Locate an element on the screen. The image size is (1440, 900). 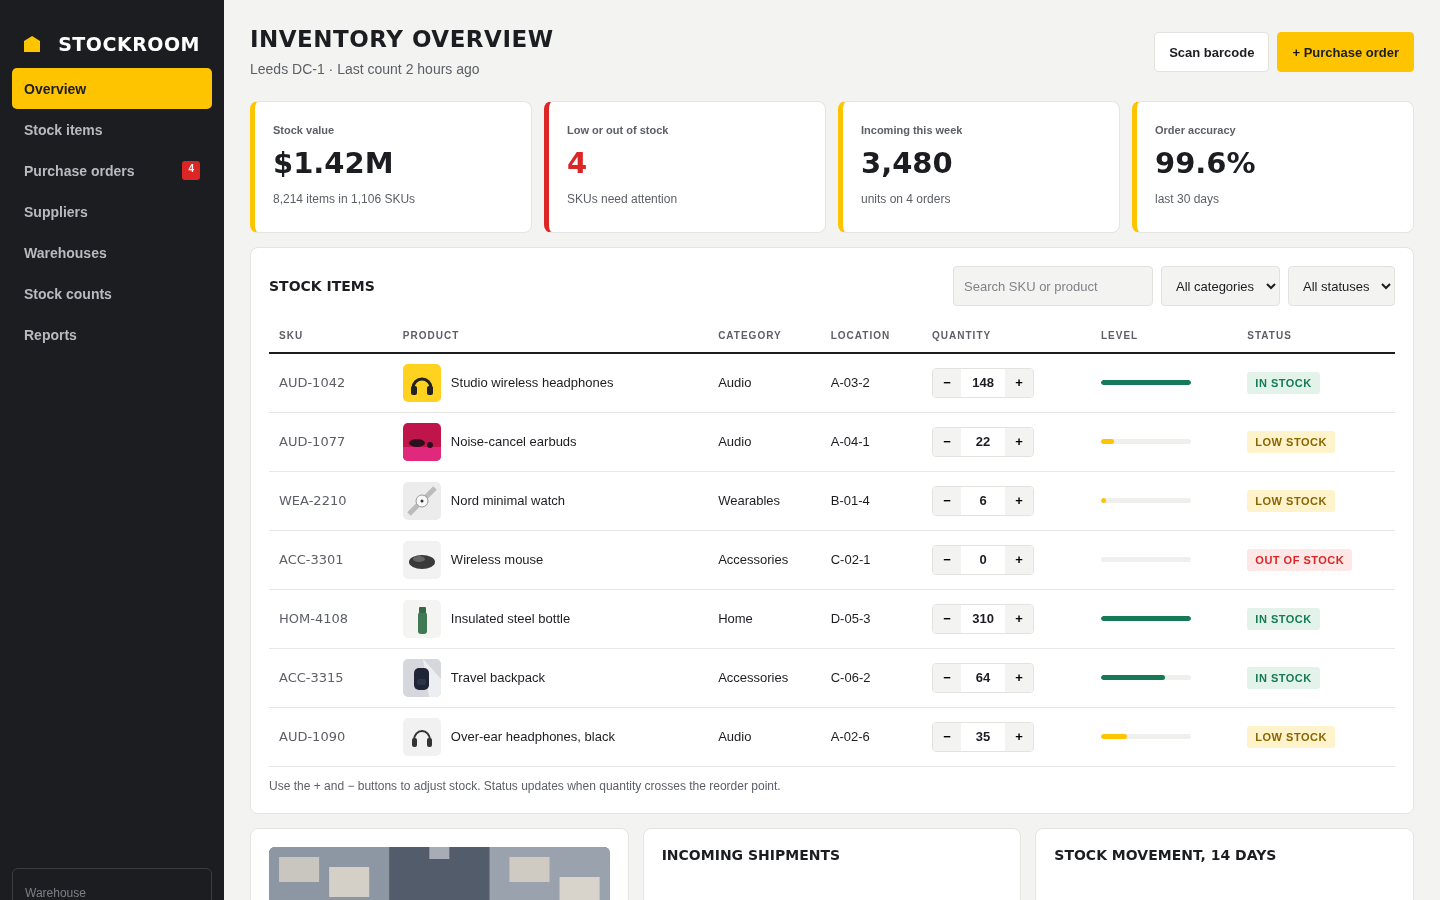
sku-text: ACC-3315 is located at coordinates (311, 677).